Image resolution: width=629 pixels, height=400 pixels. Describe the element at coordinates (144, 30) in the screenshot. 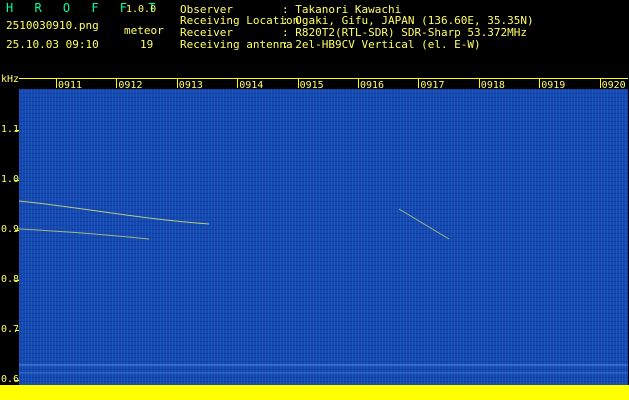

I see `meteor-label: meteor` at that location.